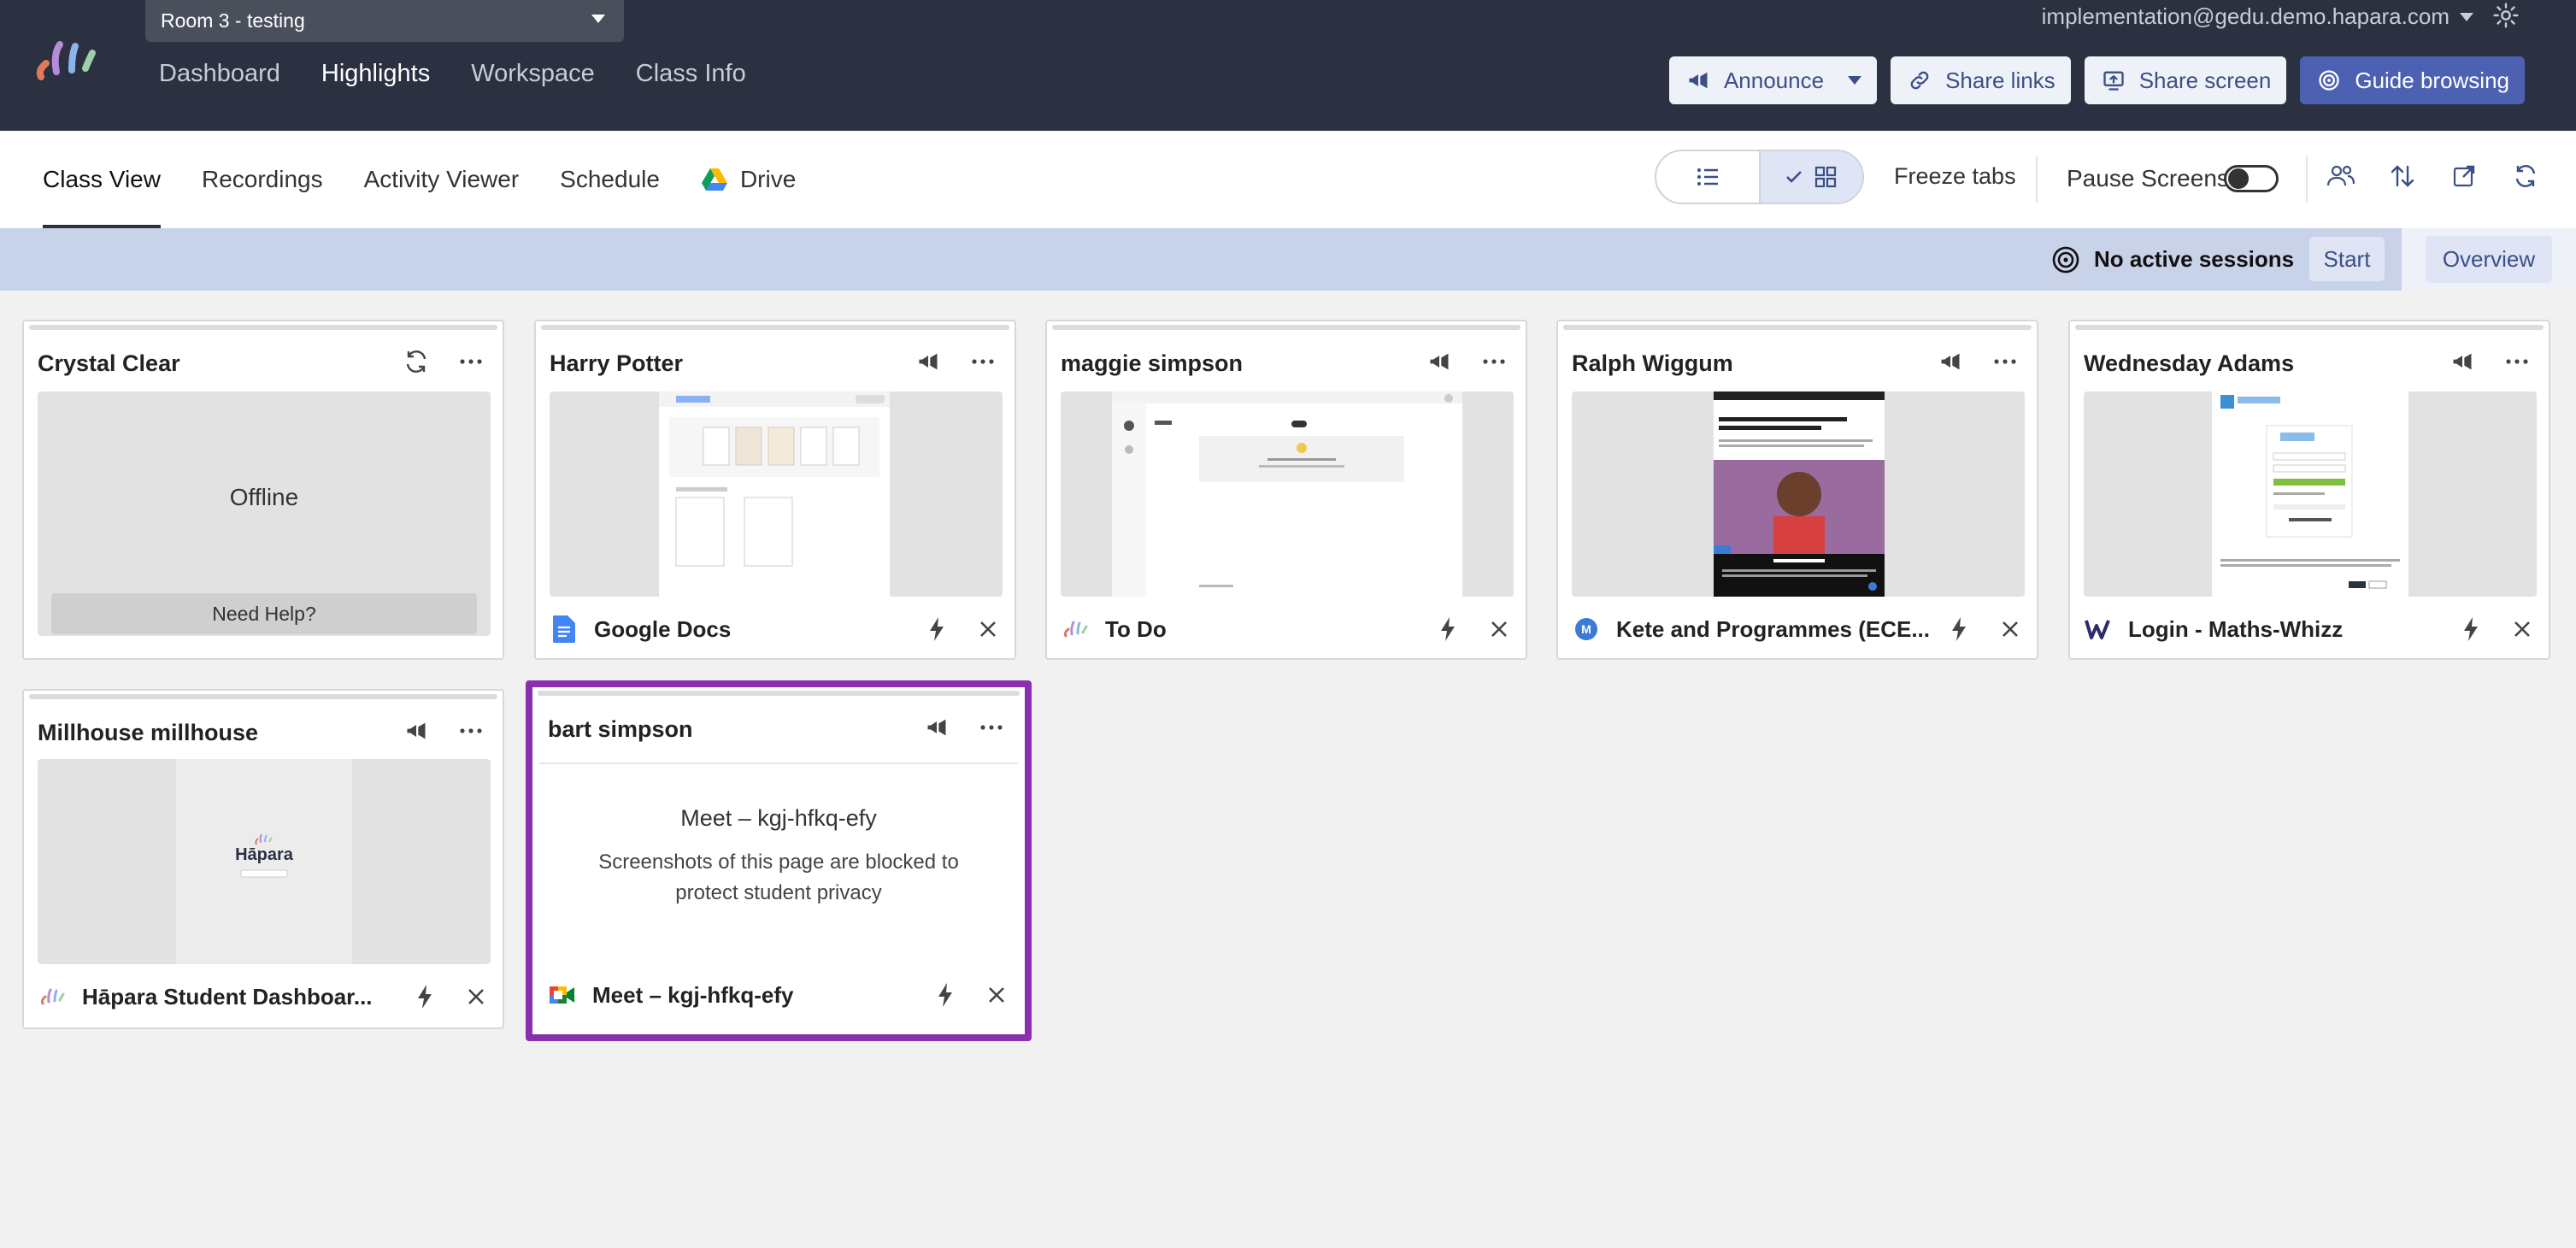 Image resolution: width=2576 pixels, height=1248 pixels. What do you see at coordinates (263, 490) in the screenshot?
I see `student-card-crystal-clear: Crystal Clear Offline Need Help?` at bounding box center [263, 490].